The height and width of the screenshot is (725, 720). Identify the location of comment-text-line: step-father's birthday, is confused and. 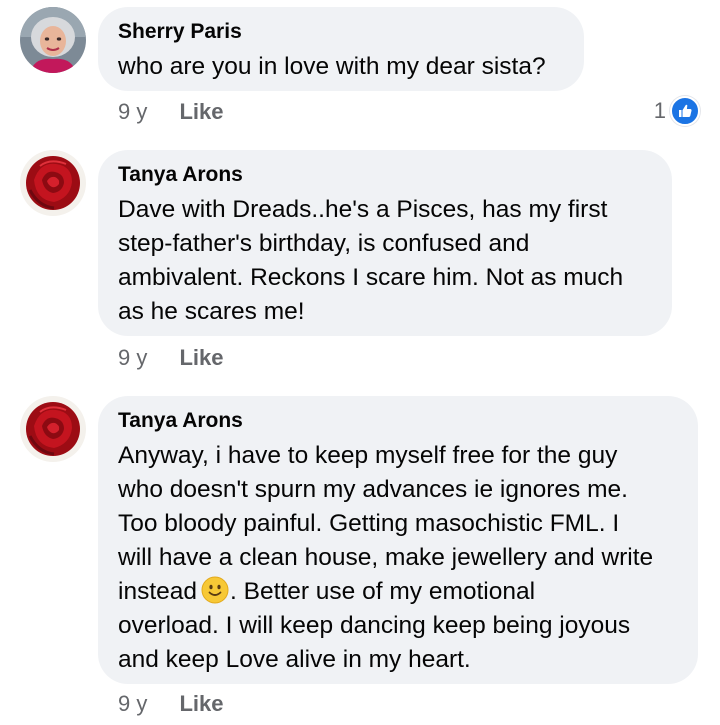
(324, 243).